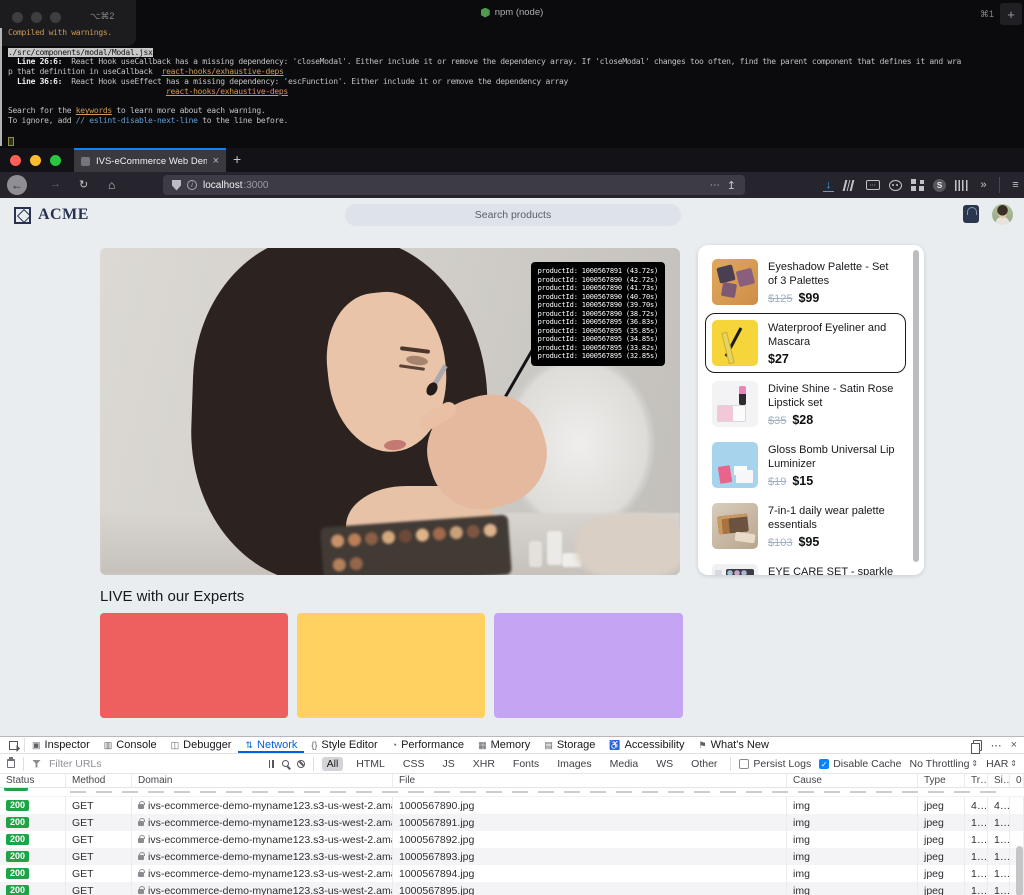 This screenshot has height=895, width=1024. What do you see at coordinates (1011, 14) in the screenshot?
I see `terminal-new-tab-button: +` at bounding box center [1011, 14].